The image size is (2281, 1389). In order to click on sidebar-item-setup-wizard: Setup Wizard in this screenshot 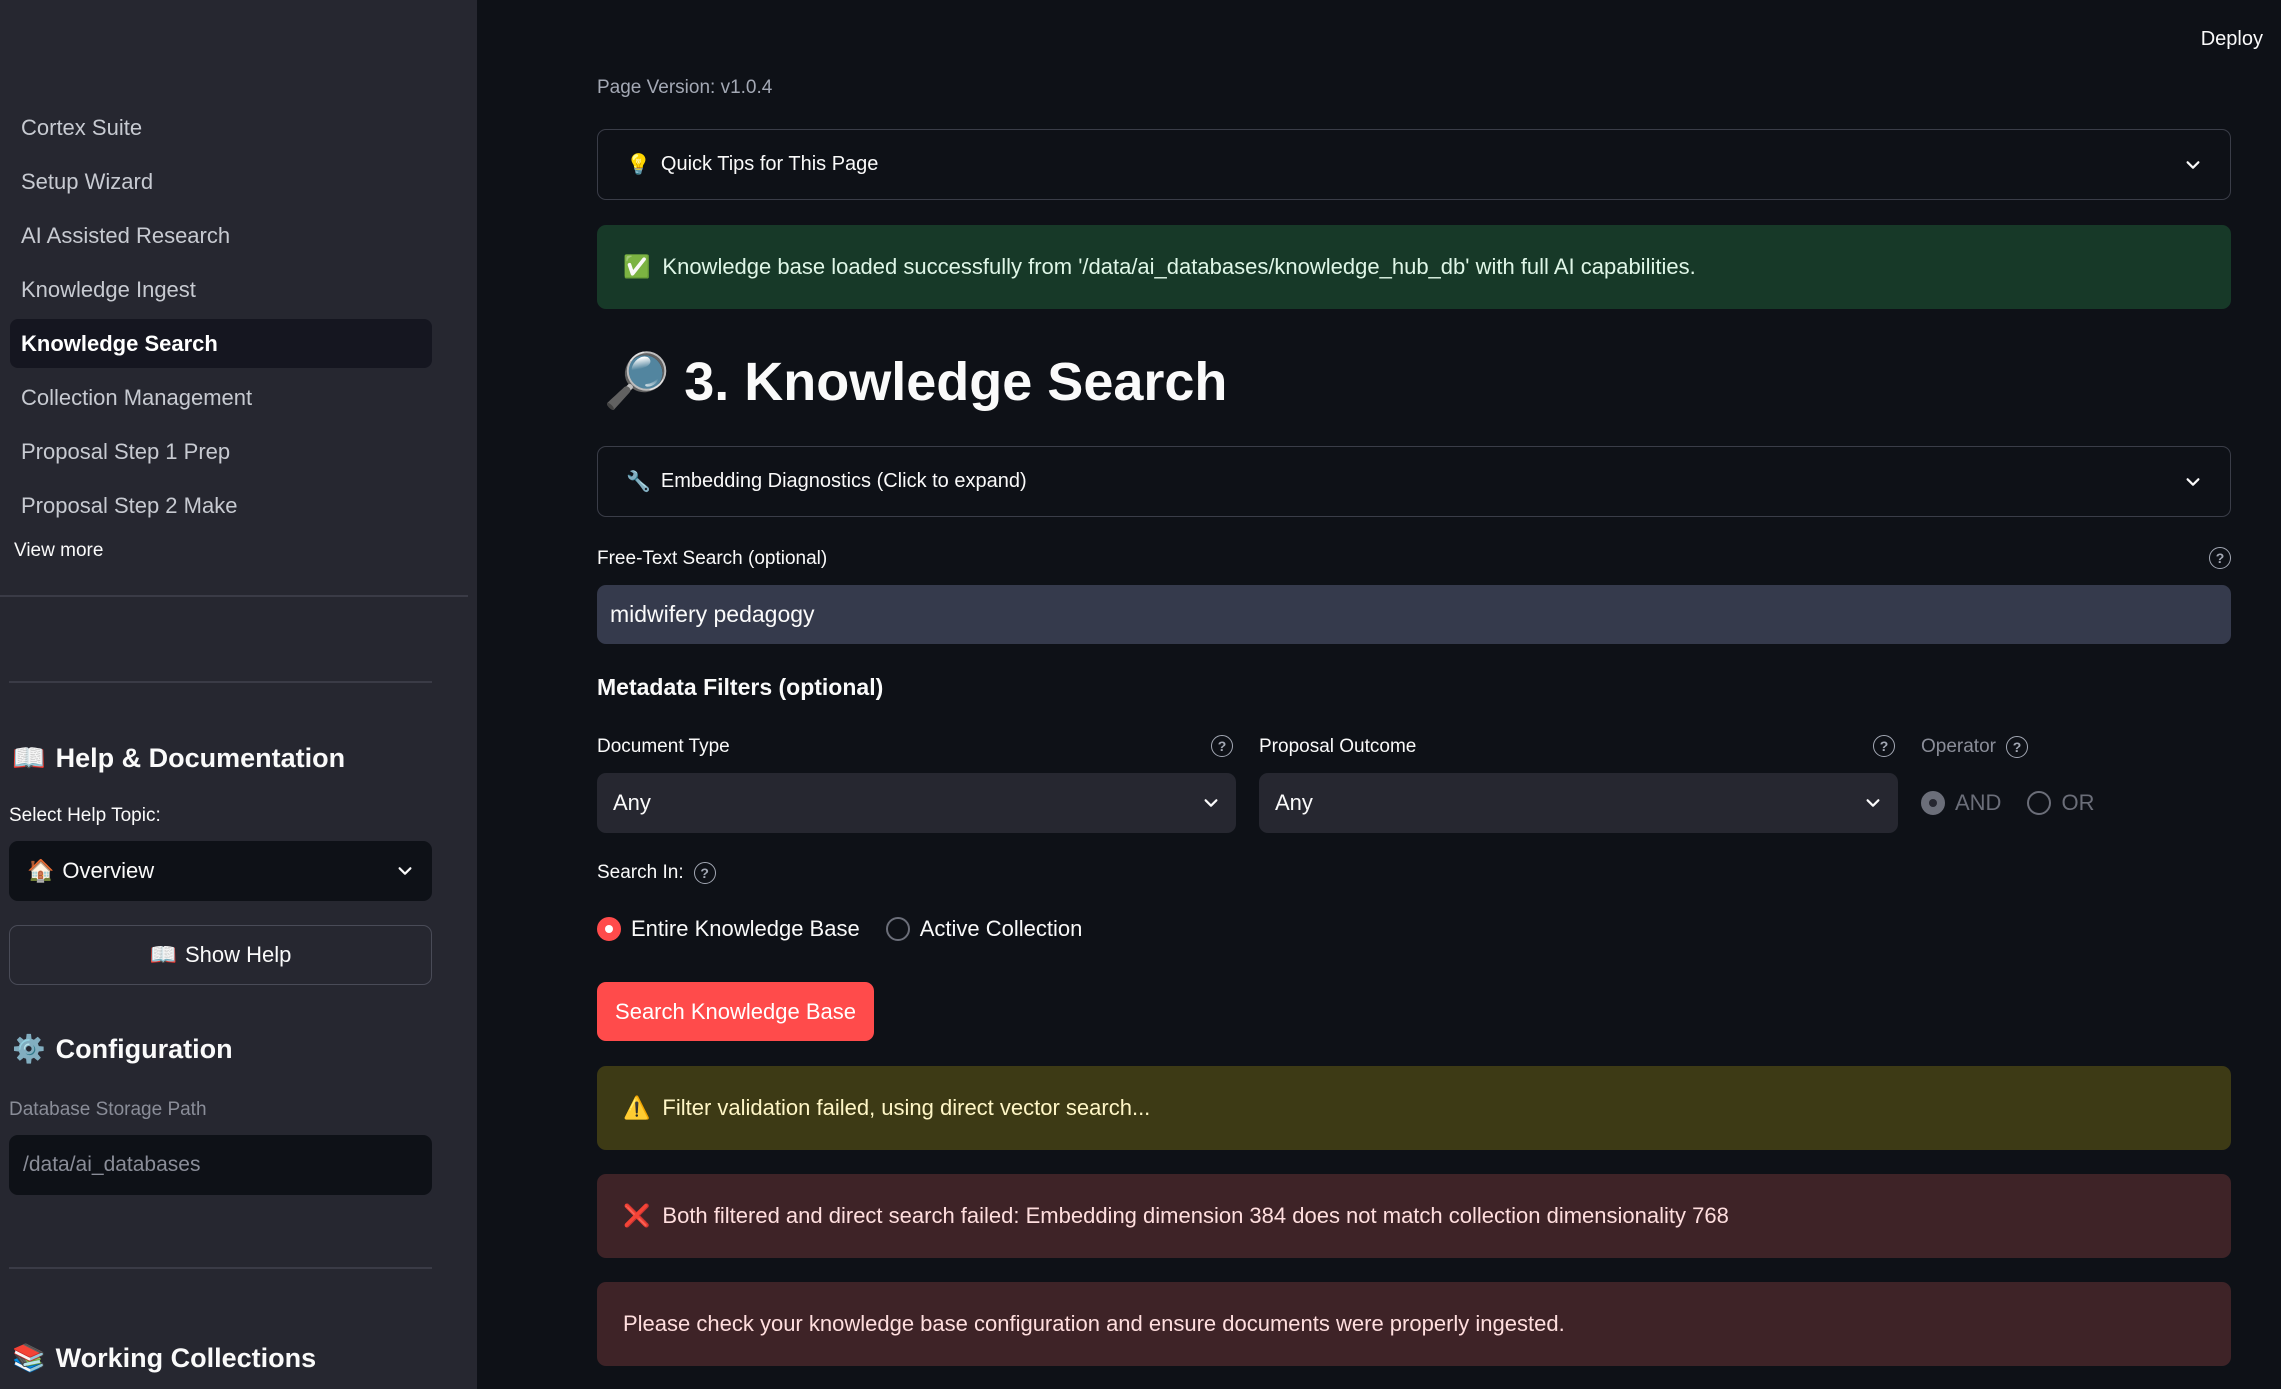, I will do `click(221, 181)`.